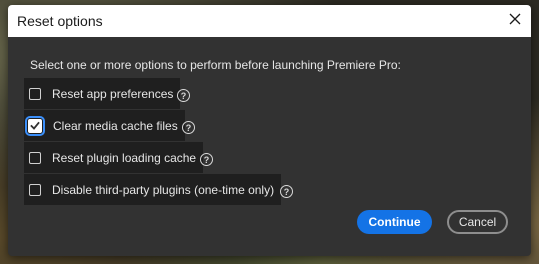 The height and width of the screenshot is (264, 539). I want to click on close-icon, so click(515, 21).